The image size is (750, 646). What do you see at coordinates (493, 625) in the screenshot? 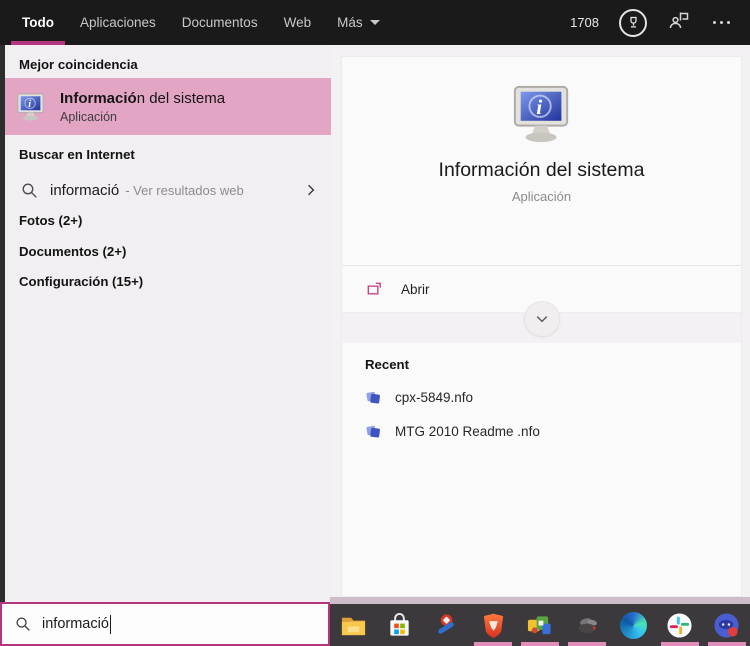
I see `brave-browser-icon` at bounding box center [493, 625].